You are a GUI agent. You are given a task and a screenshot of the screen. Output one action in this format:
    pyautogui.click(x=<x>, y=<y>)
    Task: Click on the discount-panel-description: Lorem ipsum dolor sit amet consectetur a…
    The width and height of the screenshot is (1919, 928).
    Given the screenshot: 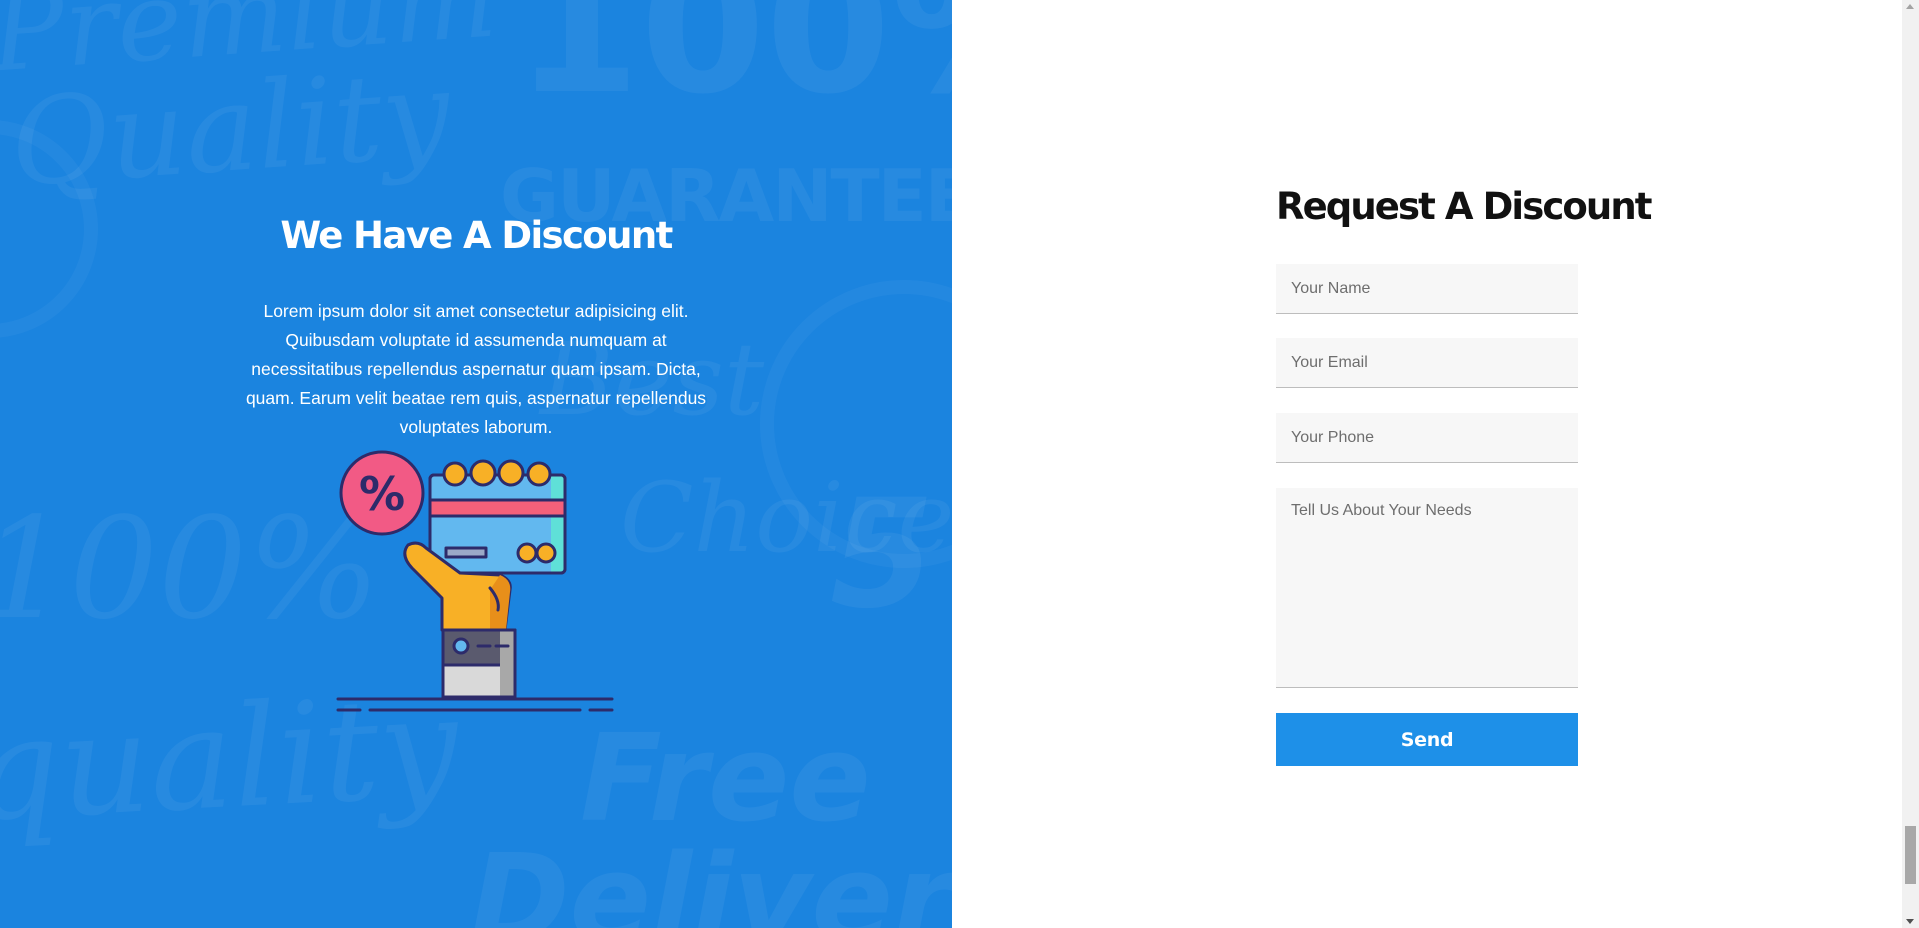 What is the action you would take?
    pyautogui.click(x=476, y=369)
    